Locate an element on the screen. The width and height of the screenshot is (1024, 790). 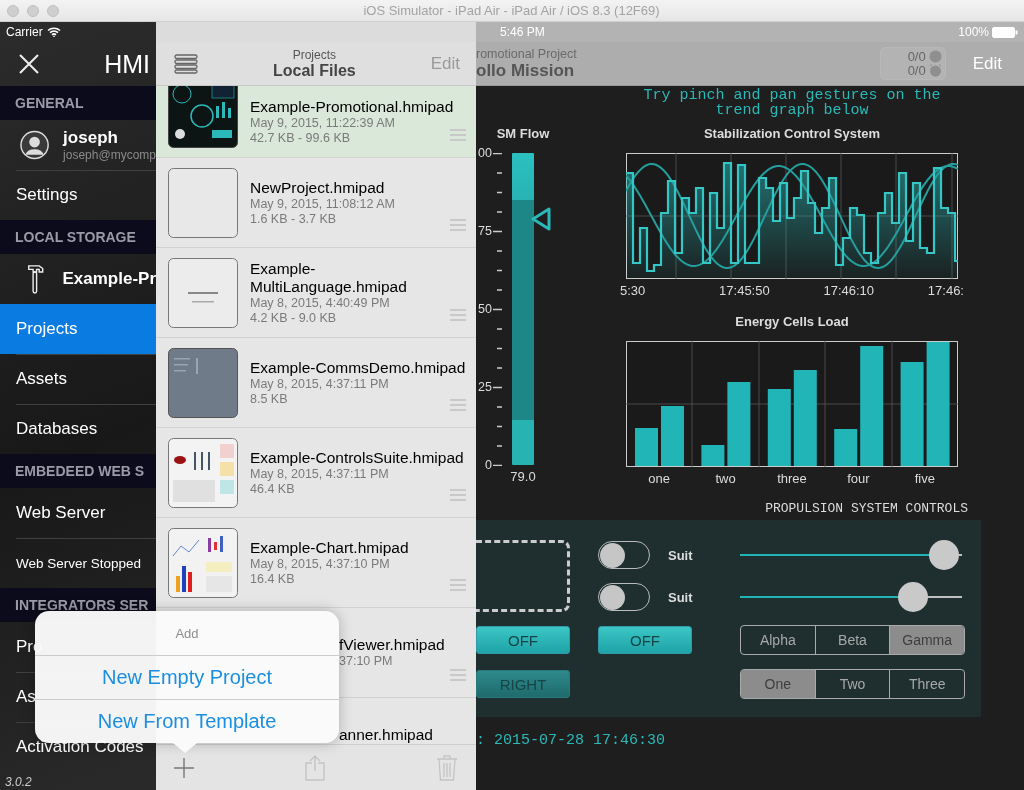
chart-title: Energy Cells Load is located at coordinates (792, 321).